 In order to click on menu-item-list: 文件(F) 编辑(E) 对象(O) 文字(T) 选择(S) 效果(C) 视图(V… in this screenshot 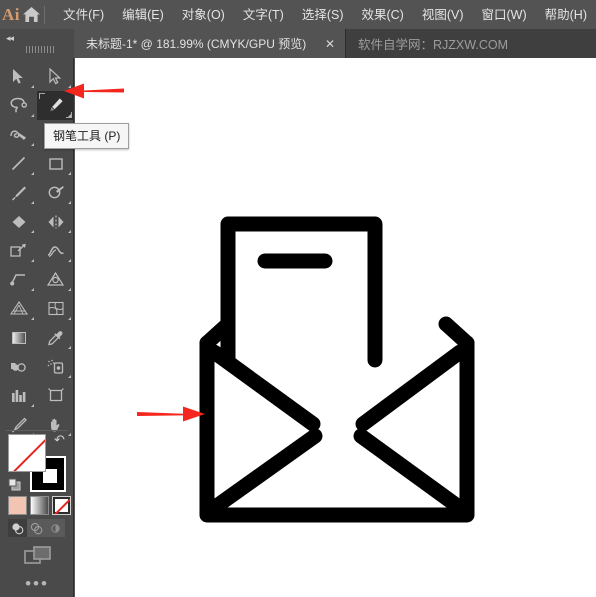, I will do `click(325, 15)`.